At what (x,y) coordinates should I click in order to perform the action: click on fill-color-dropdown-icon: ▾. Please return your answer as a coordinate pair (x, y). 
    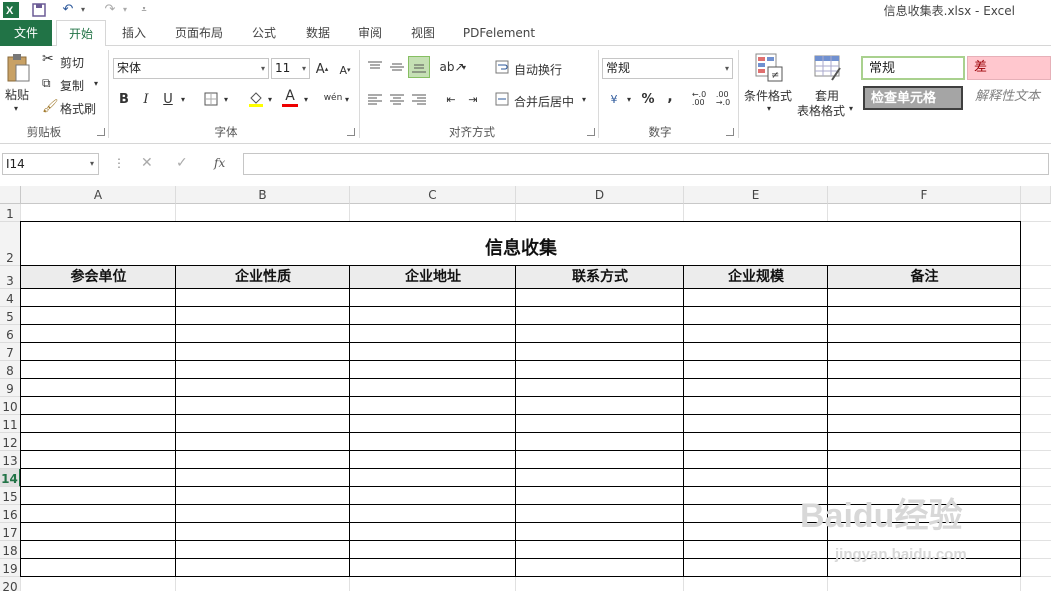
    Looking at the image, I should click on (270, 99).